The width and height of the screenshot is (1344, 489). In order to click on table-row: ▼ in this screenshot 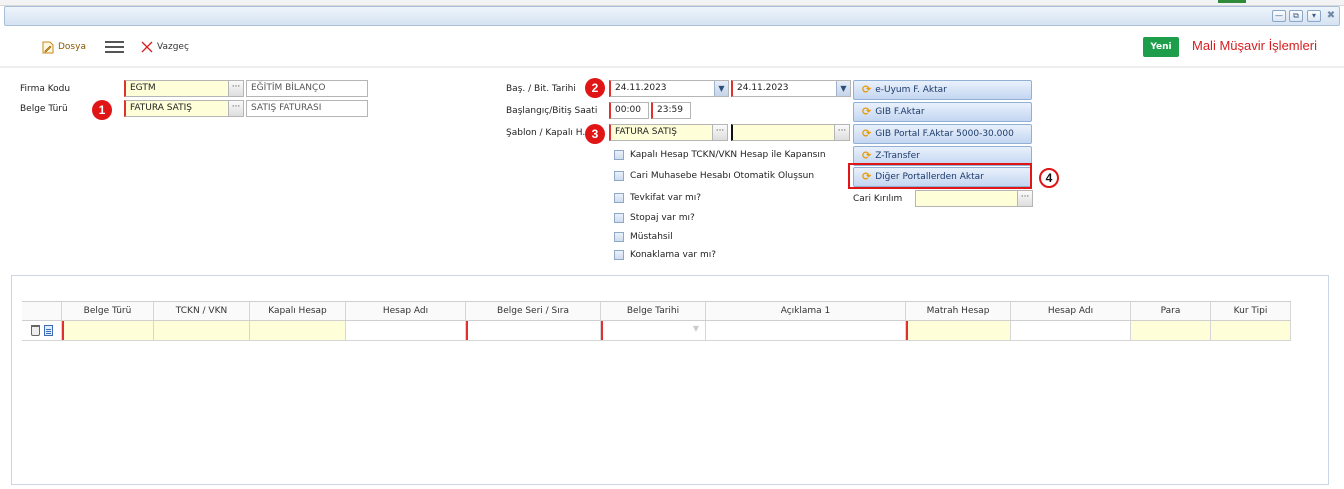, I will do `click(656, 331)`.